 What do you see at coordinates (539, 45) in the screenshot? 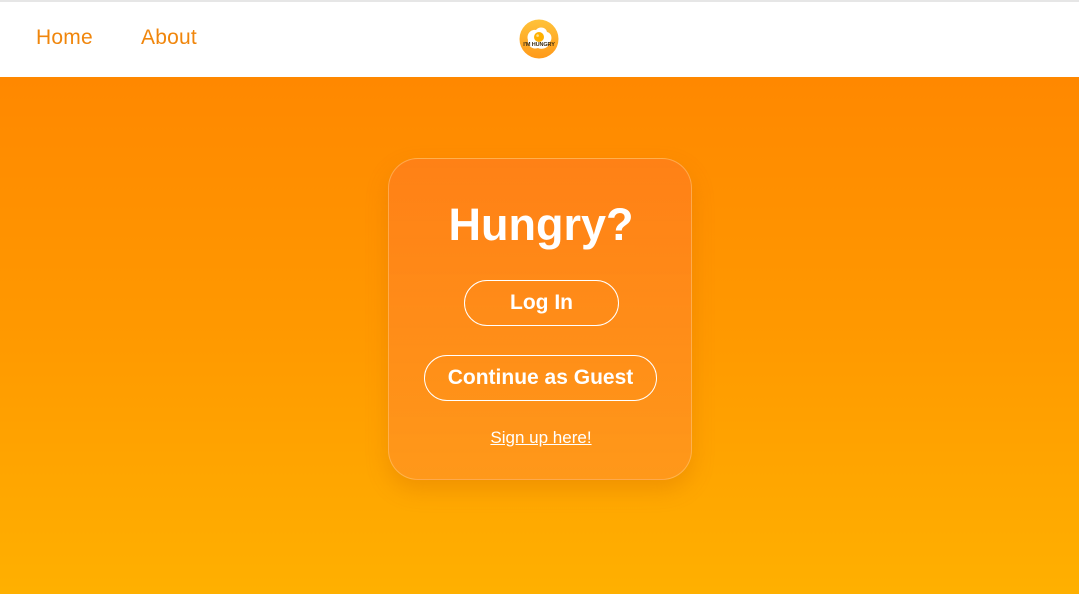
I see `logo-text: I'M HUNGRY` at bounding box center [539, 45].